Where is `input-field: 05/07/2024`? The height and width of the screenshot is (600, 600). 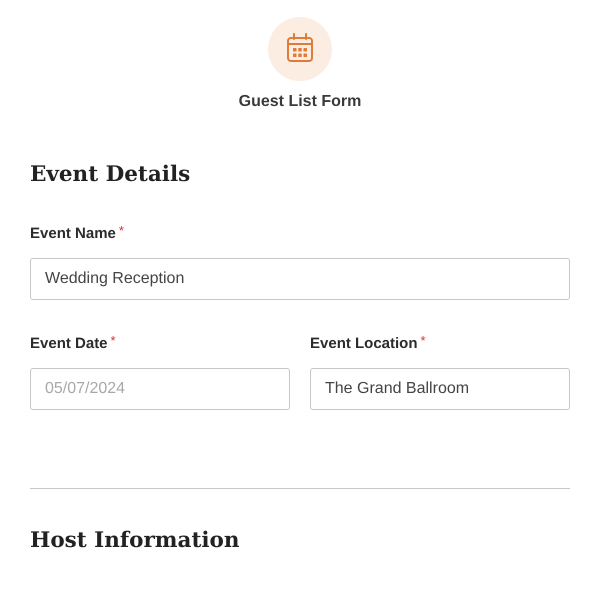
input-field: 05/07/2024 is located at coordinates (160, 389).